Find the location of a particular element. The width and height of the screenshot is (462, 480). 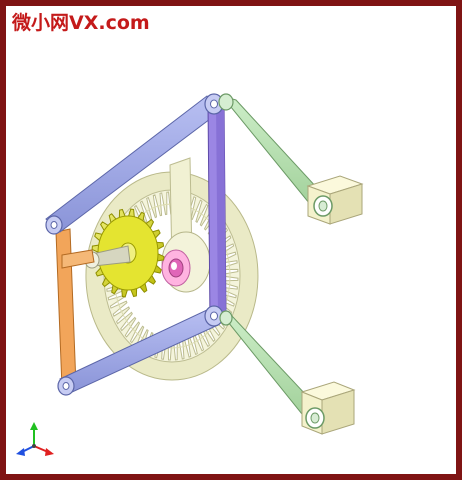

axis-triad is located at coordinates (35, 439).